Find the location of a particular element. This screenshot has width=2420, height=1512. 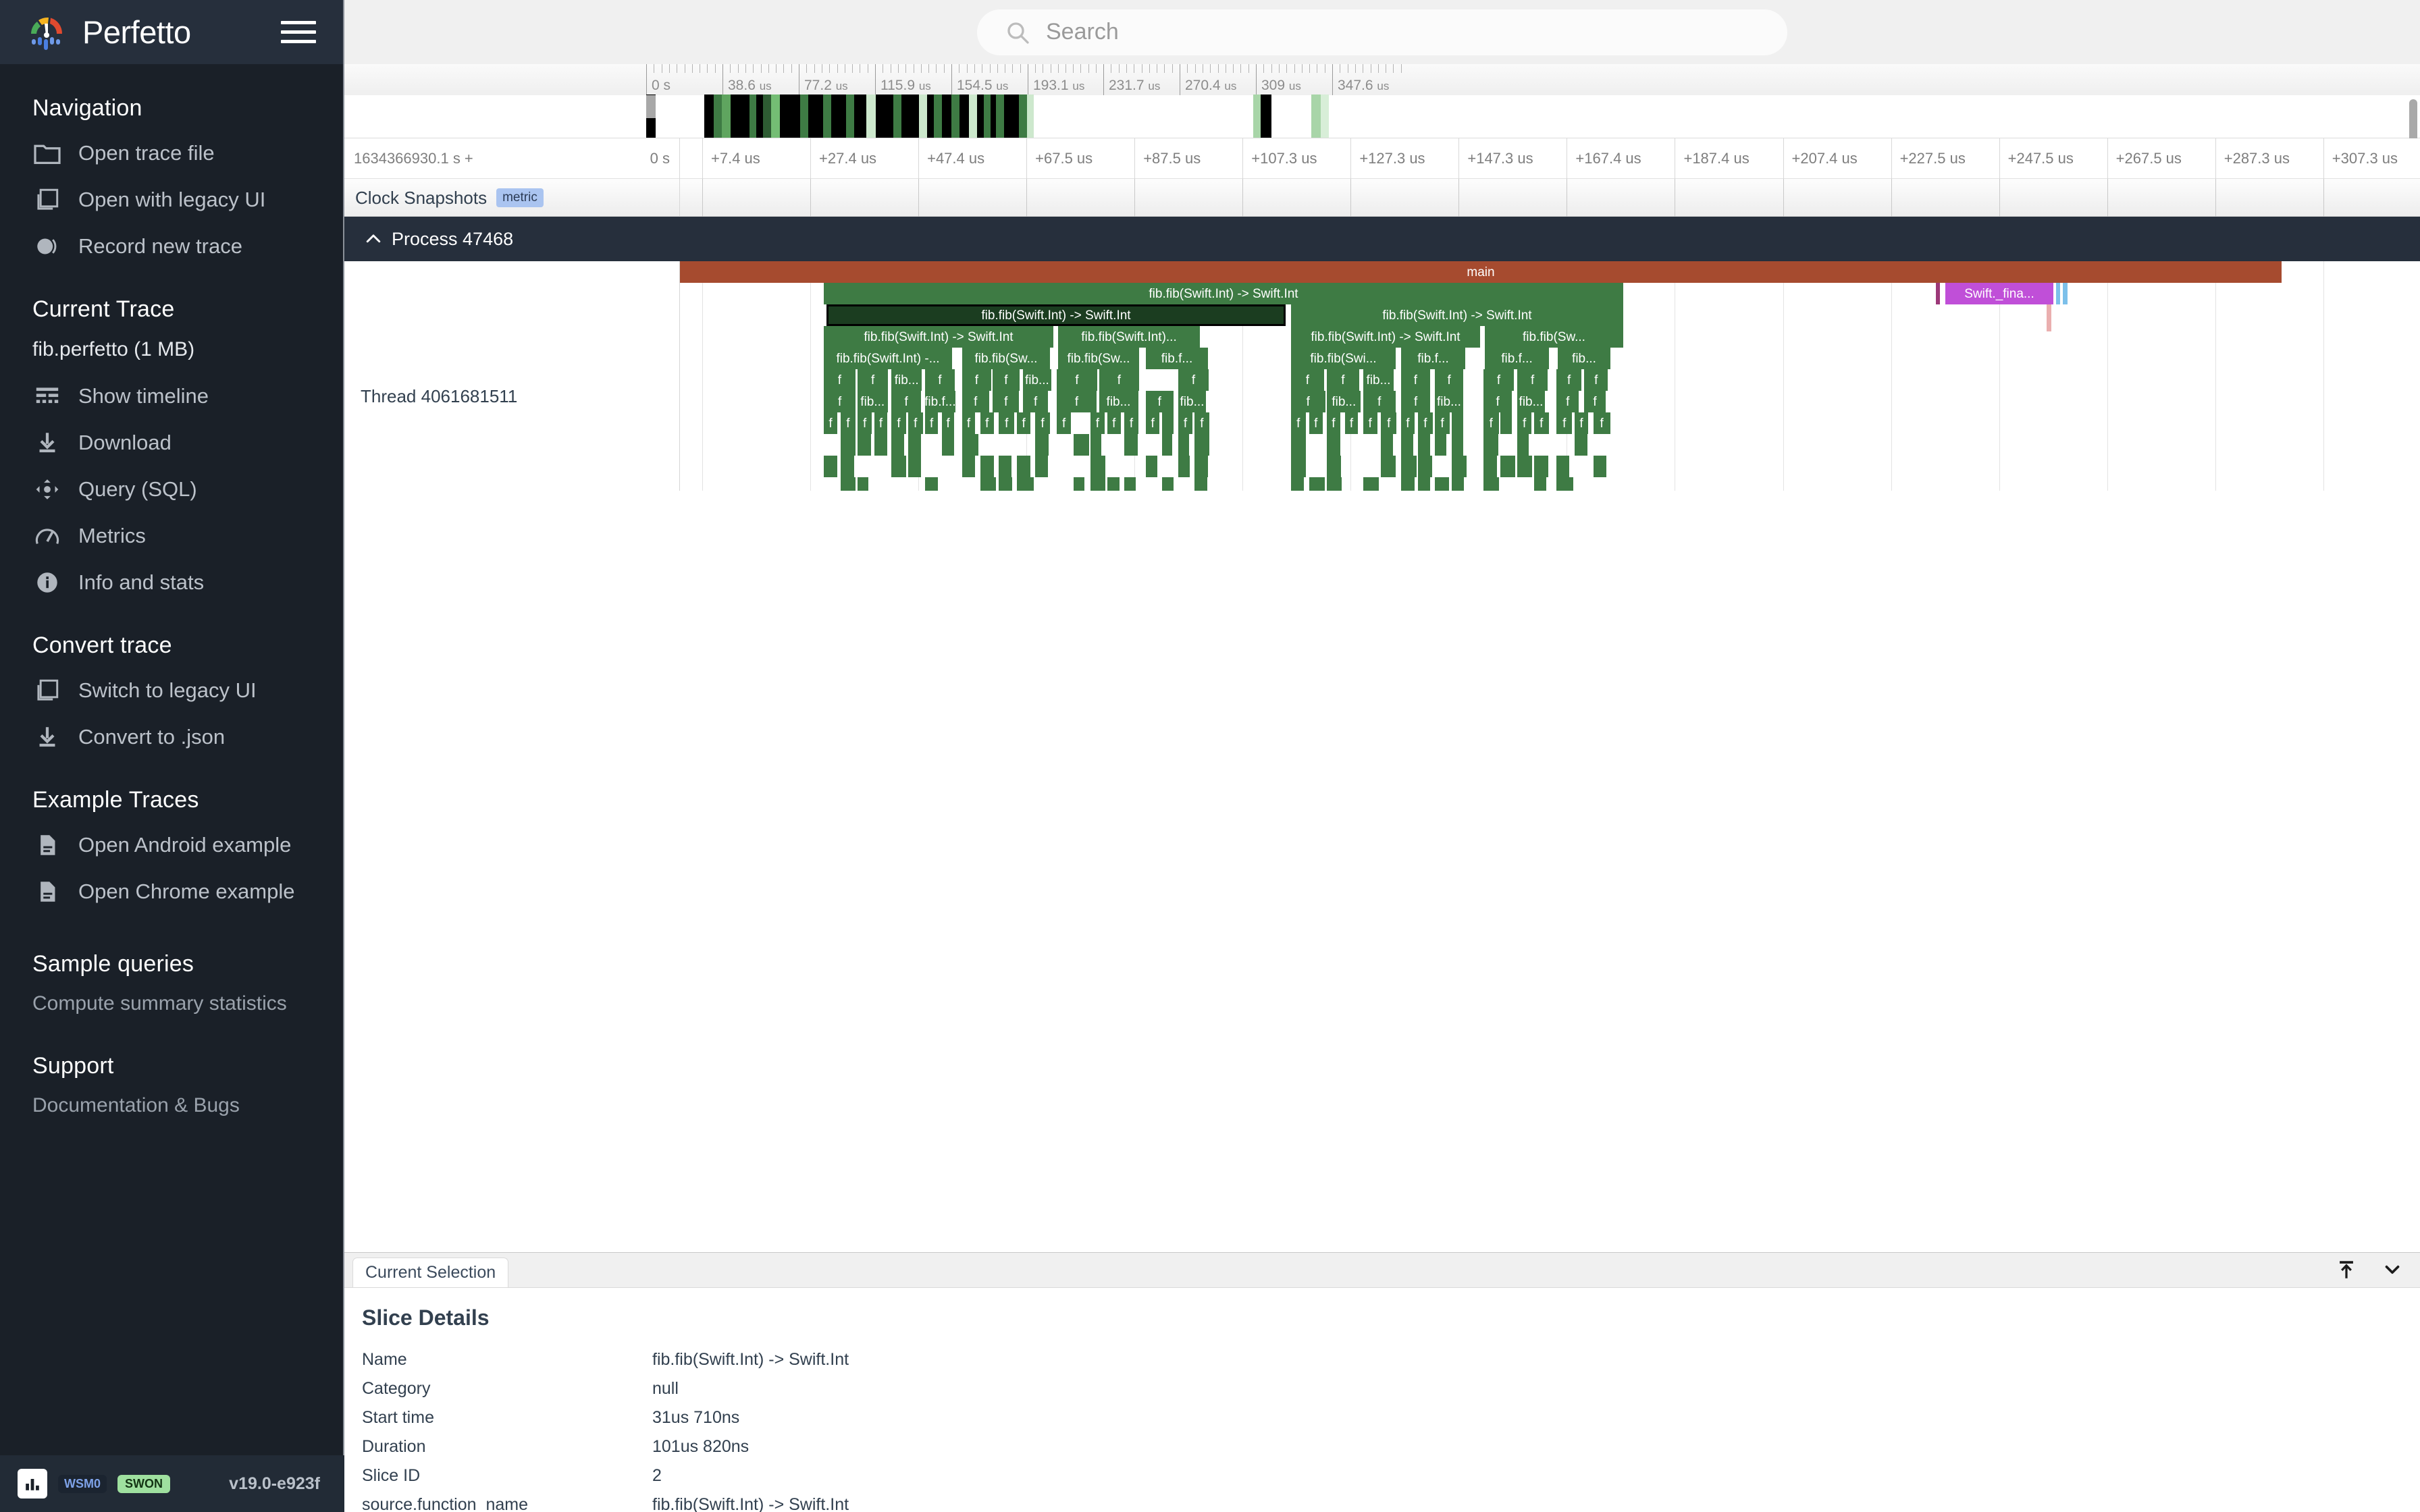

sidebar-item-documentation-and-bugs: Documentation & Bugs is located at coordinates (171, 1105).